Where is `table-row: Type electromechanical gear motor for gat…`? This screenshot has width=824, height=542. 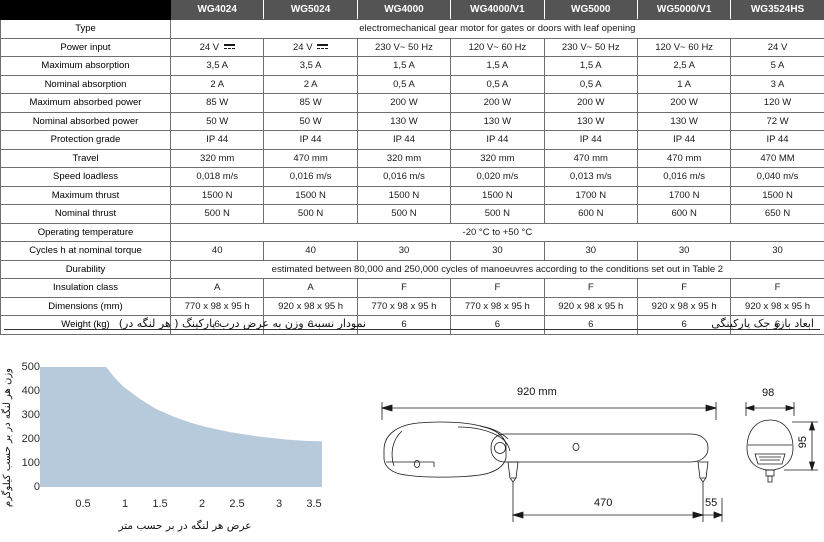
table-row: Type electromechanical gear motor for gat… is located at coordinates (412, 29).